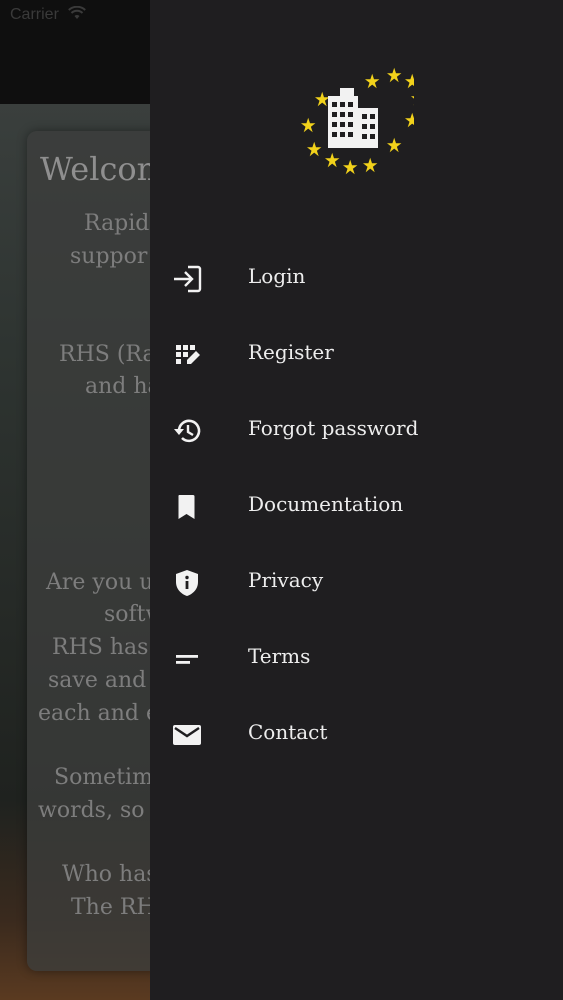 The height and width of the screenshot is (1000, 563). I want to click on bg-text-line: suppor, so click(109, 256).